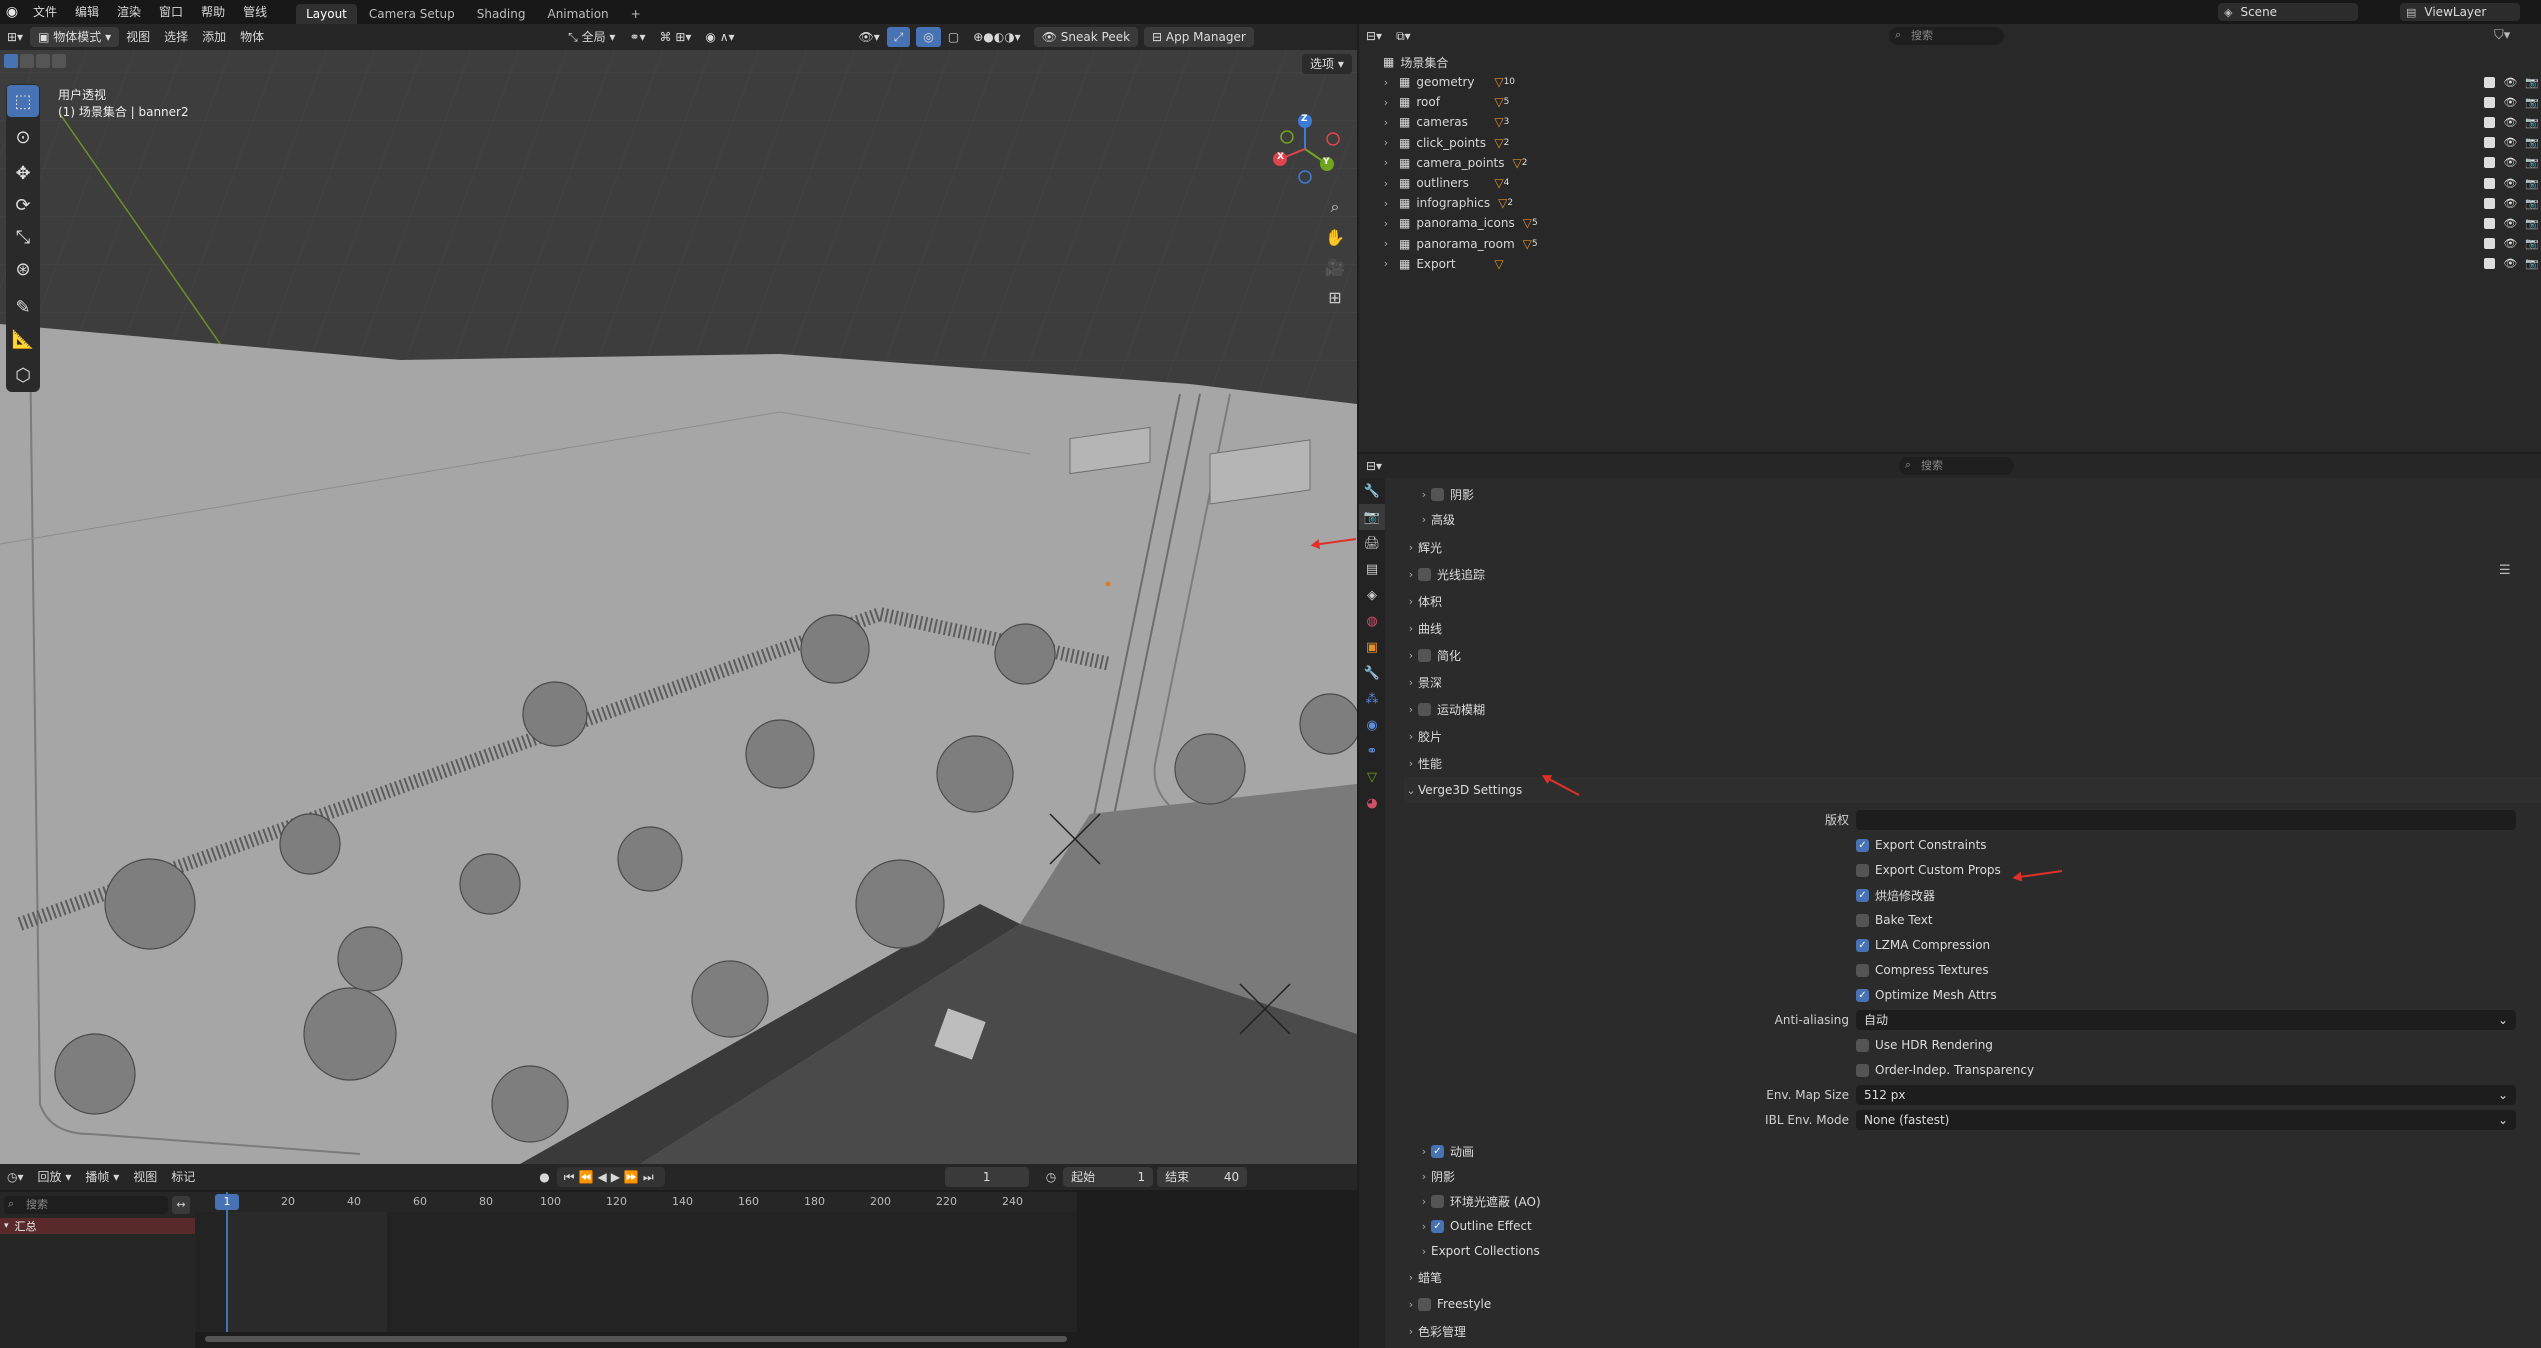 The image size is (2541, 1348). Describe the element at coordinates (23, 101) in the screenshot. I see `select-box-tool: ⬚` at that location.